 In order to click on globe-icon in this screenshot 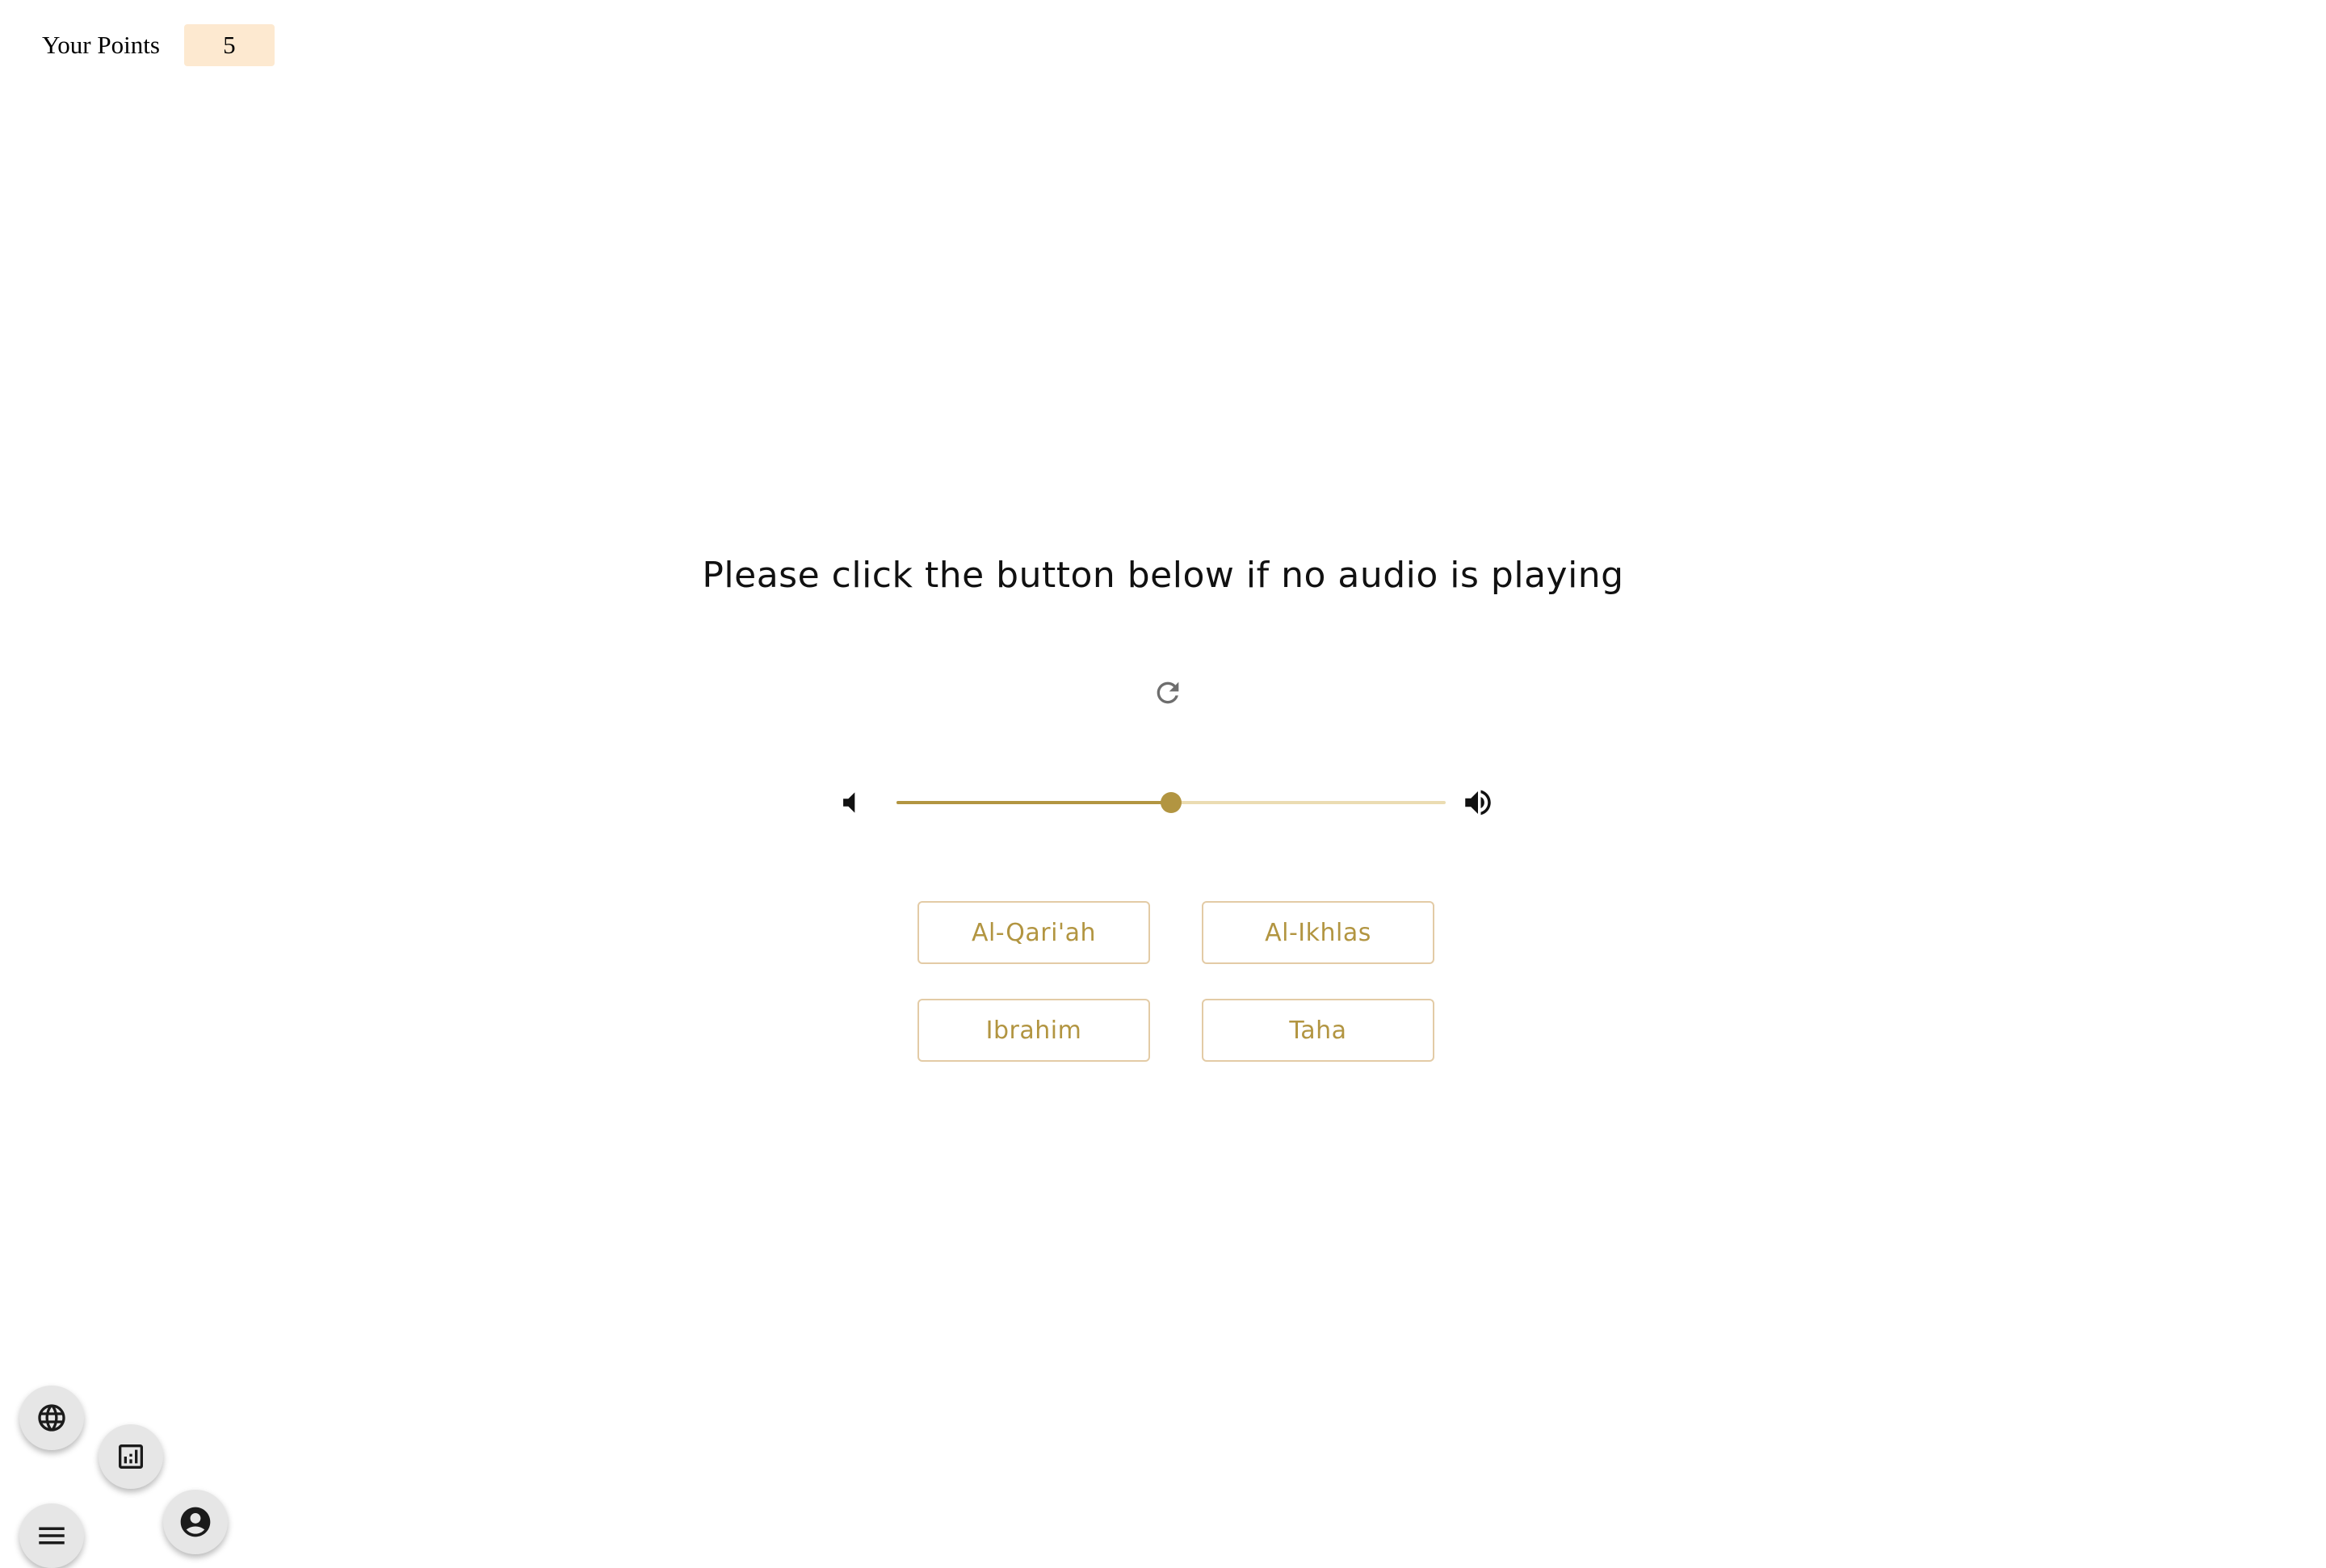, I will do `click(51, 1418)`.